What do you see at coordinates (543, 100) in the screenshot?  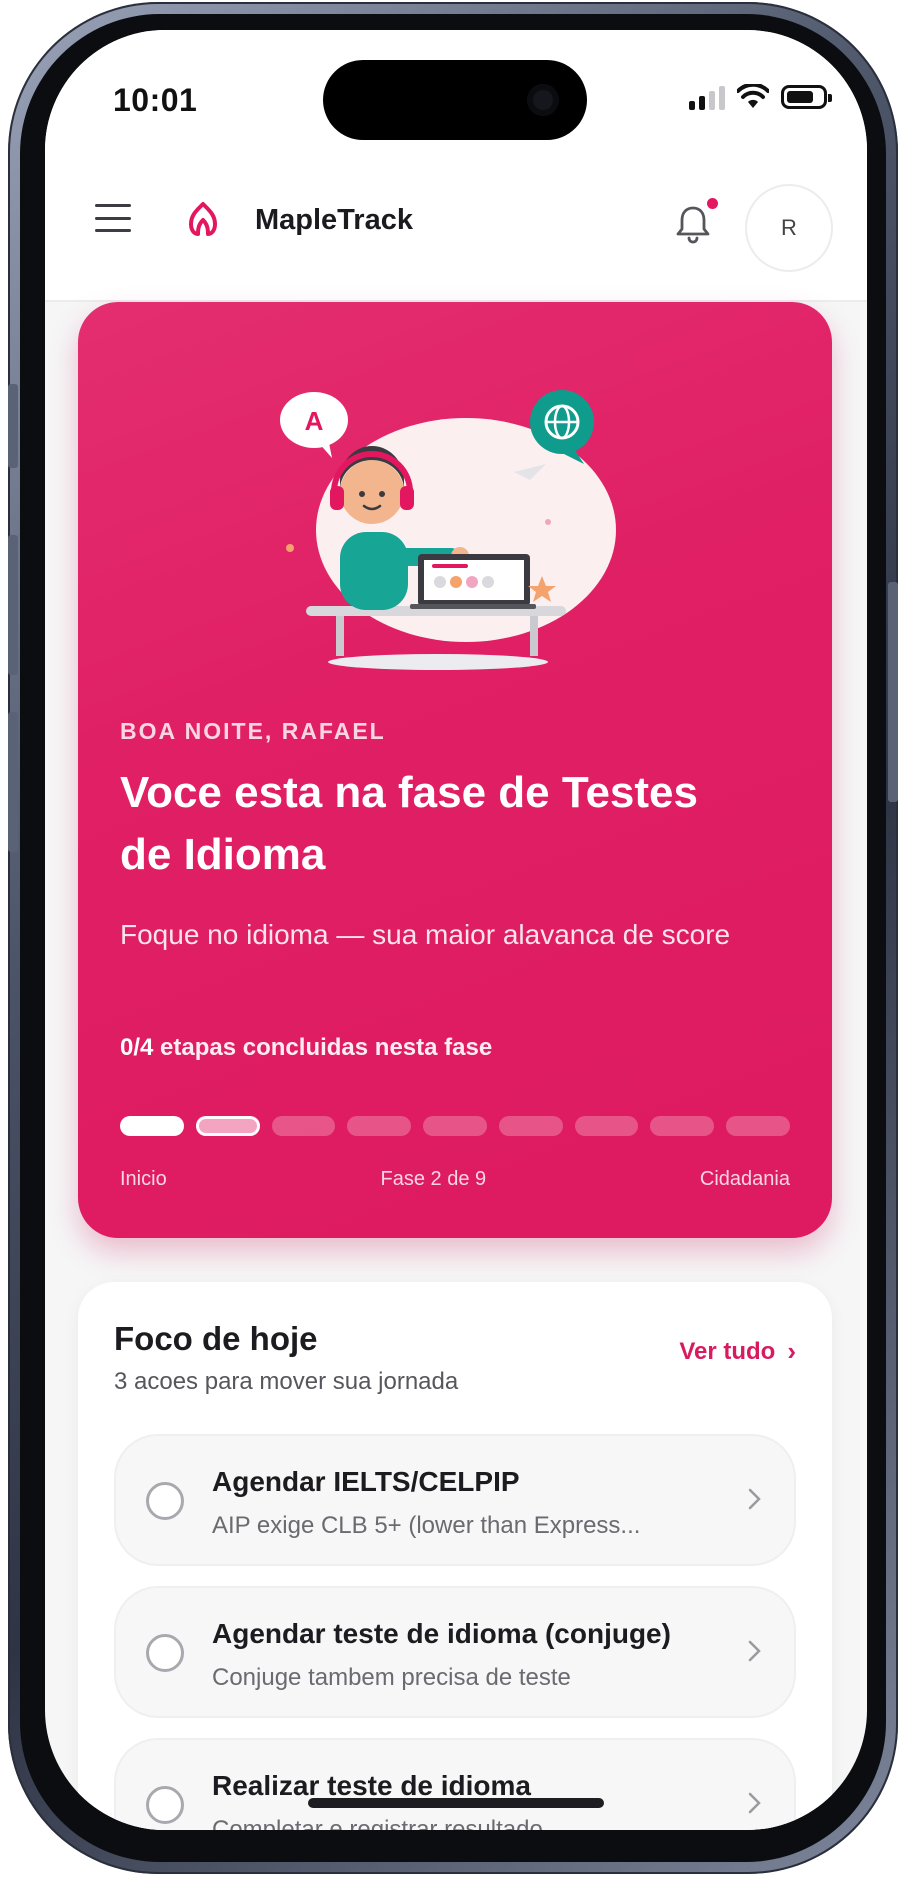 I see `camera-icon` at bounding box center [543, 100].